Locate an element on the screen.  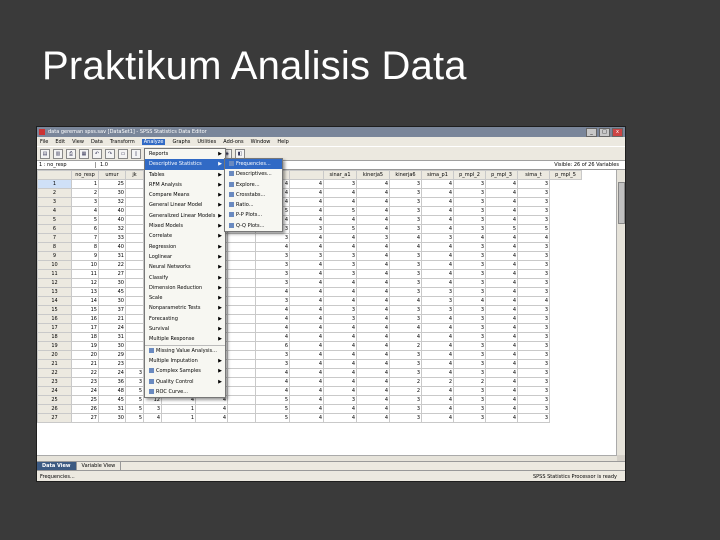
column-header: p_mpl_5 is located at coordinates (565, 175).